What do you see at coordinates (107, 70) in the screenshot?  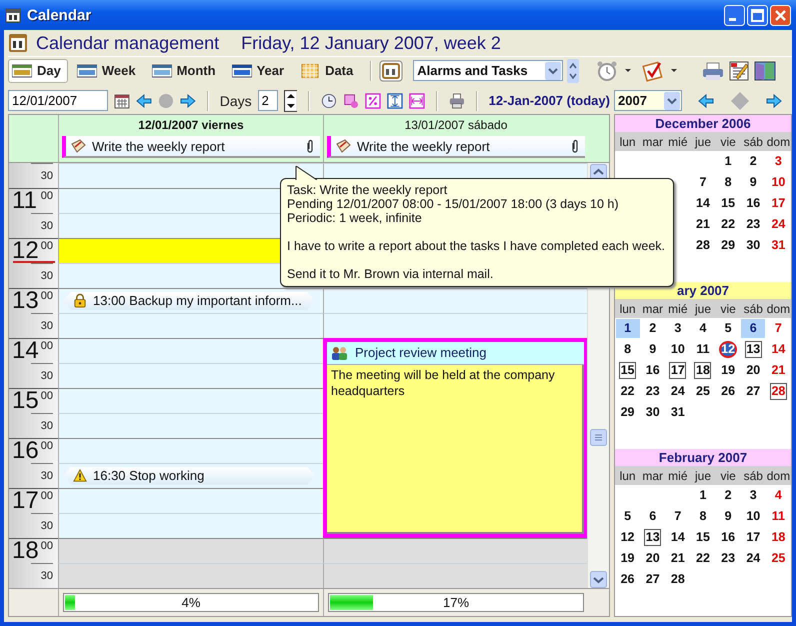 I see `view-tab: Week` at bounding box center [107, 70].